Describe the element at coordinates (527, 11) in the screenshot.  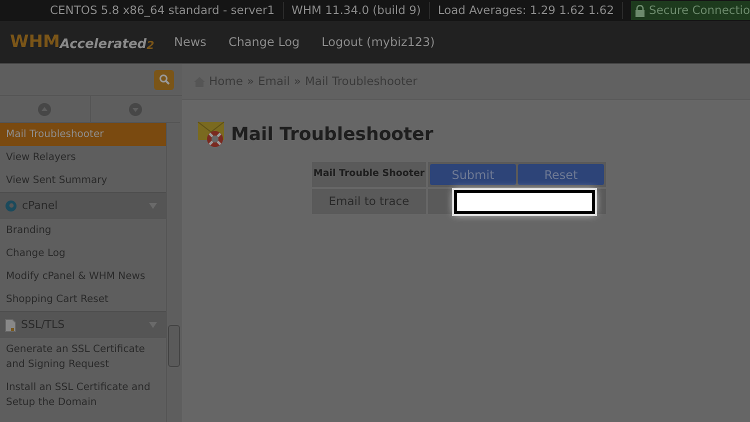
I see `status-text: Load Averages: 1.29 1.62 1.62` at that location.